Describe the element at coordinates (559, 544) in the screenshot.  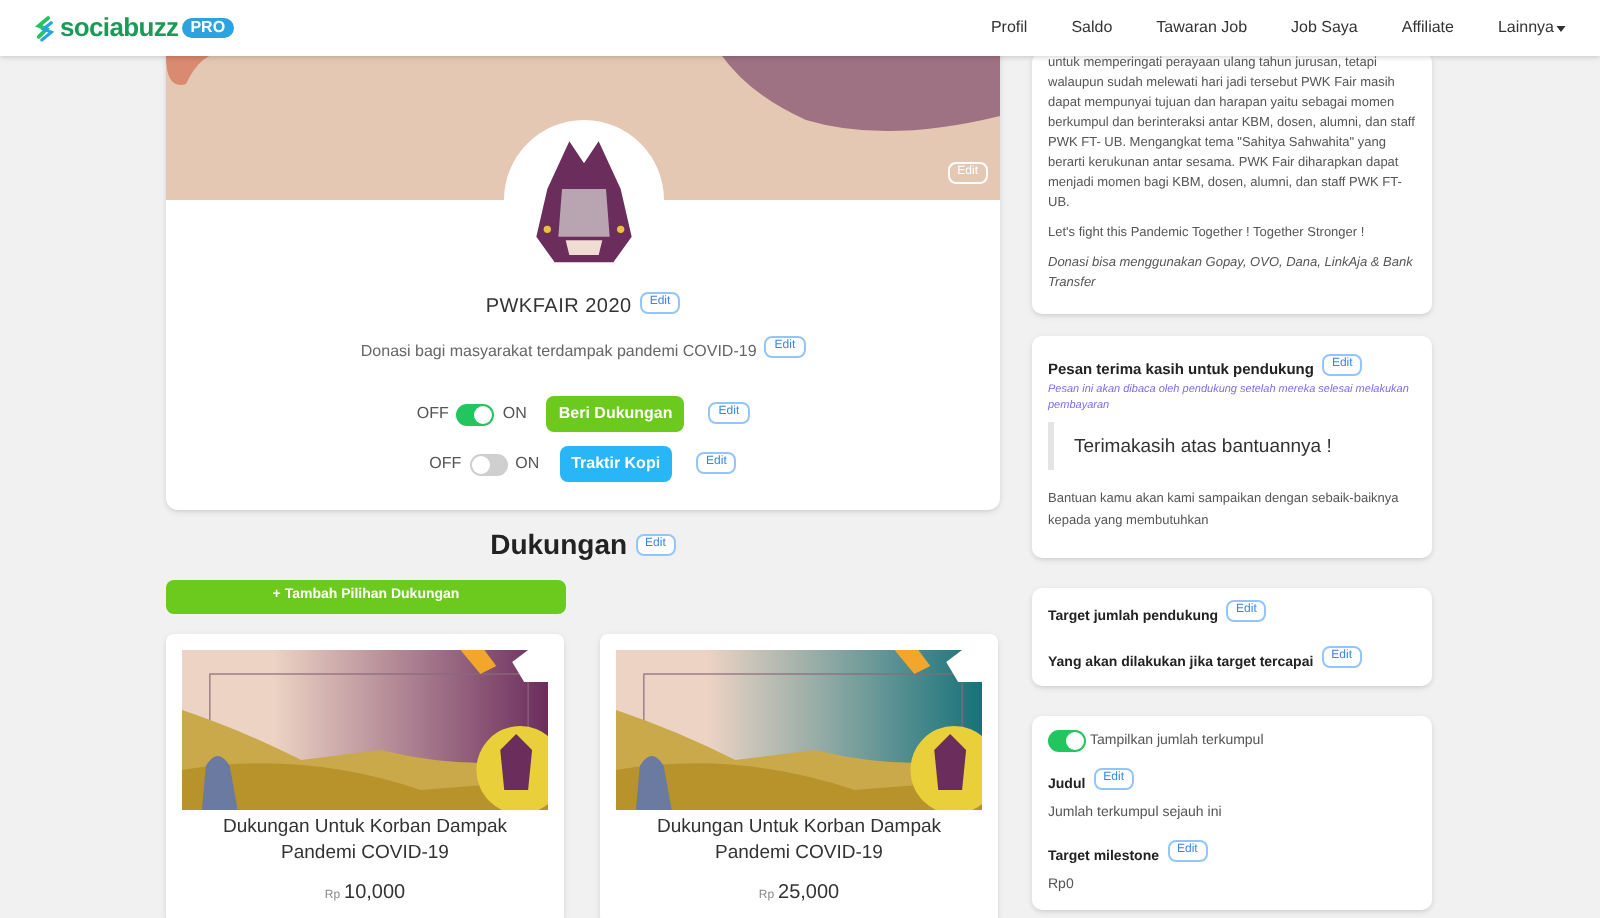
I see `section-title: Dukungan` at that location.